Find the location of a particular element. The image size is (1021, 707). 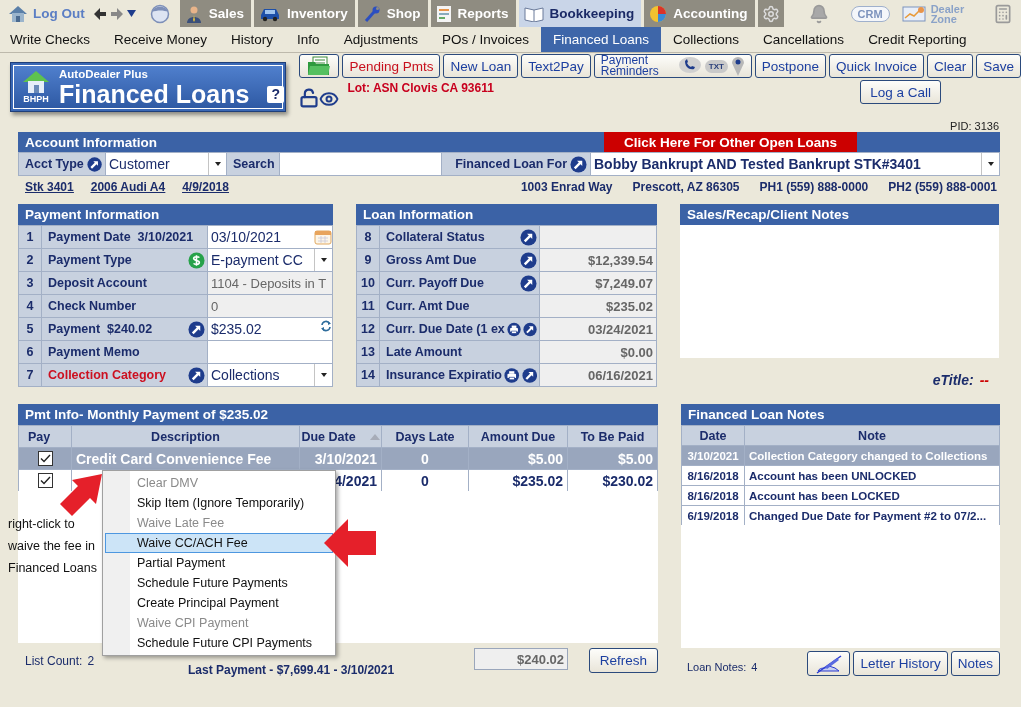

memo-field is located at coordinates (270, 352).